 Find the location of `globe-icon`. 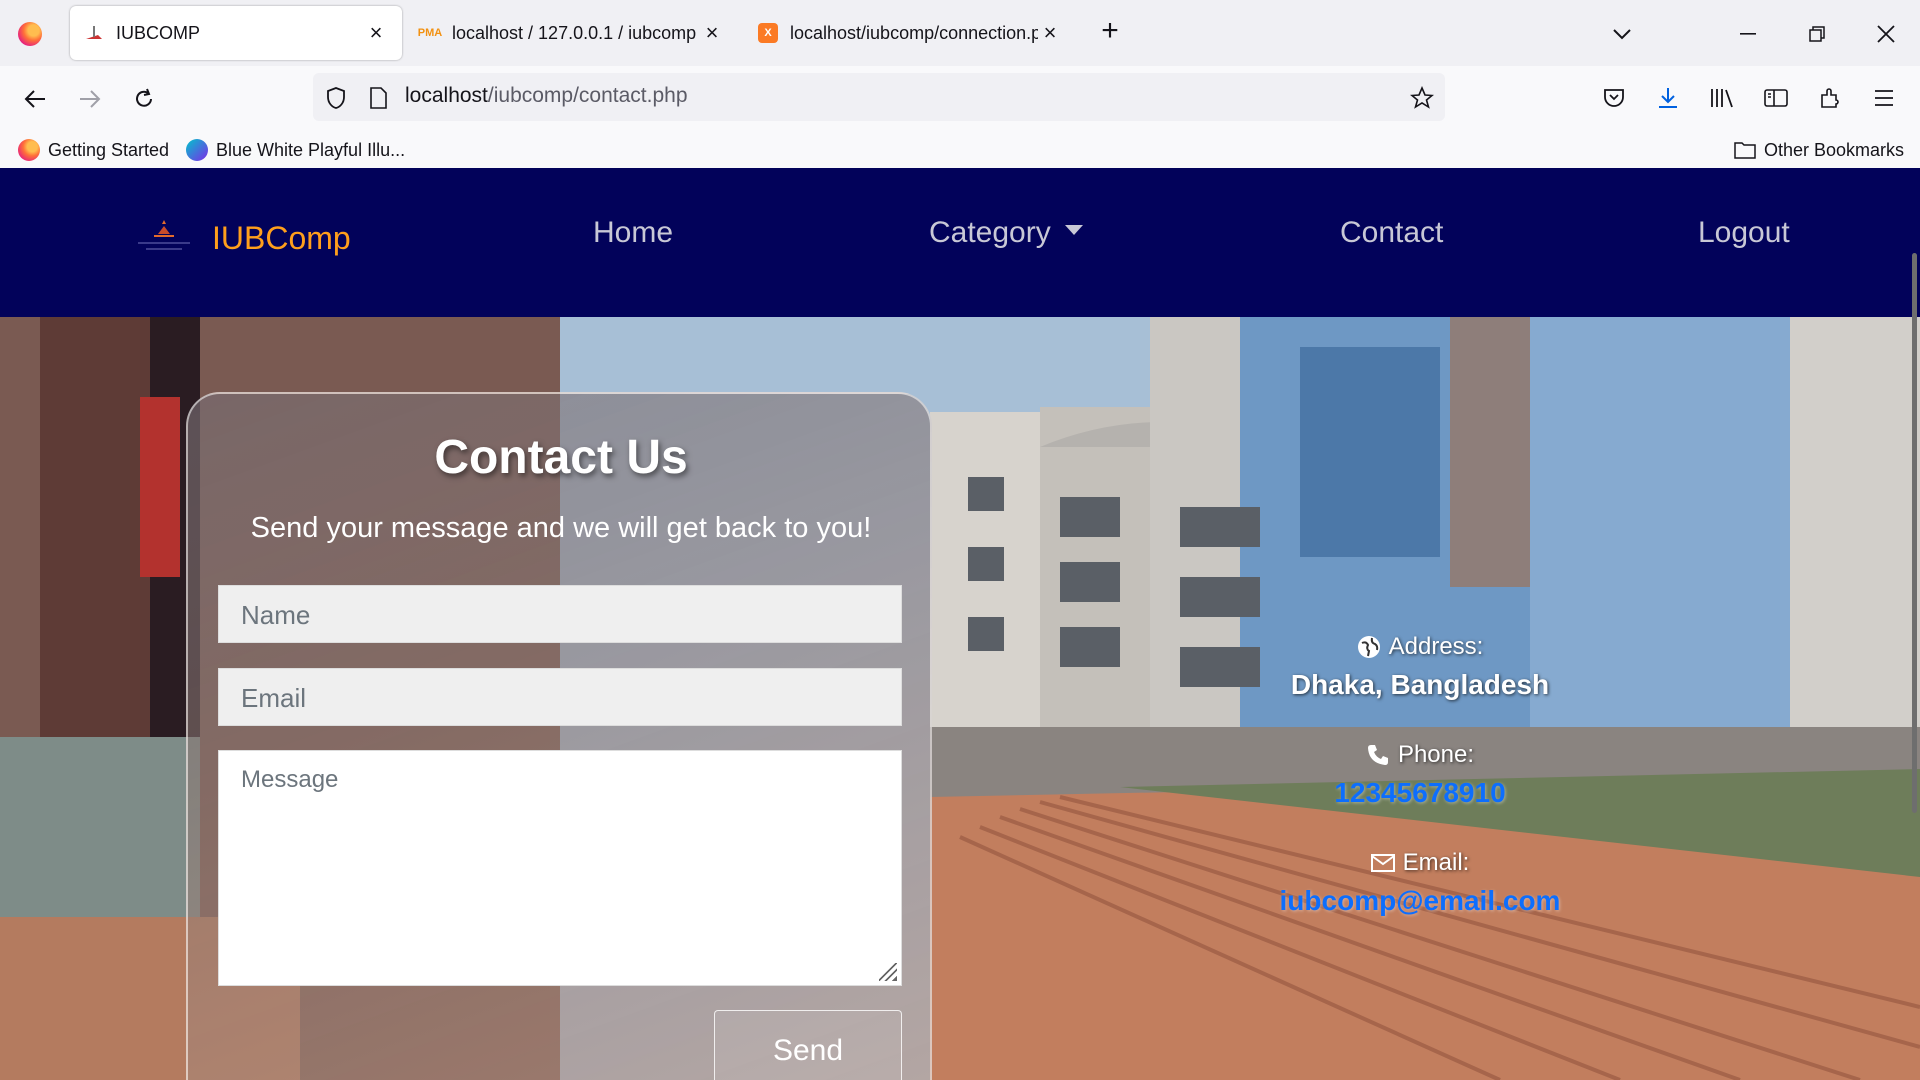

globe-icon is located at coordinates (1369, 647).